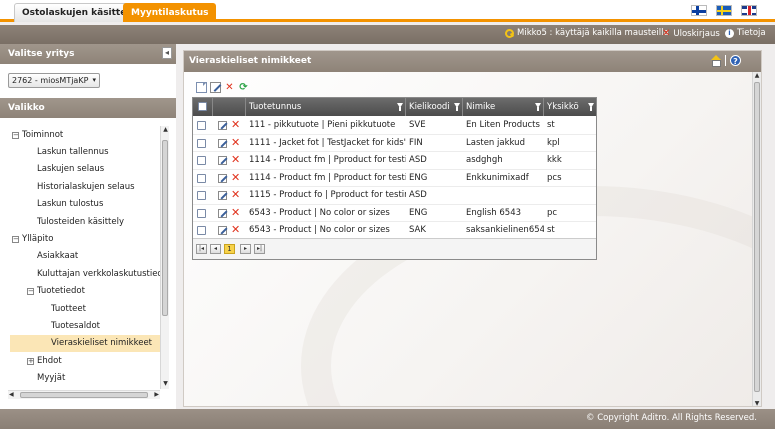 Image resolution: width=775 pixels, height=429 pixels. What do you see at coordinates (88, 54) in the screenshot?
I see `company-panel-header: Valitse yritys ◂` at bounding box center [88, 54].